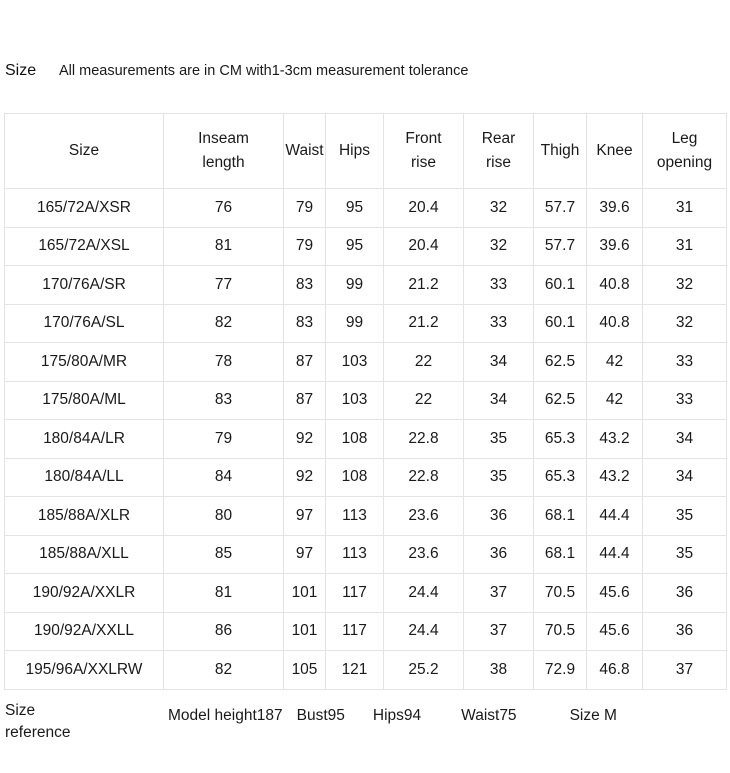 This screenshot has width=730, height=773. Describe the element at coordinates (423, 670) in the screenshot. I see `cell-front_rise: 25.2` at that location.